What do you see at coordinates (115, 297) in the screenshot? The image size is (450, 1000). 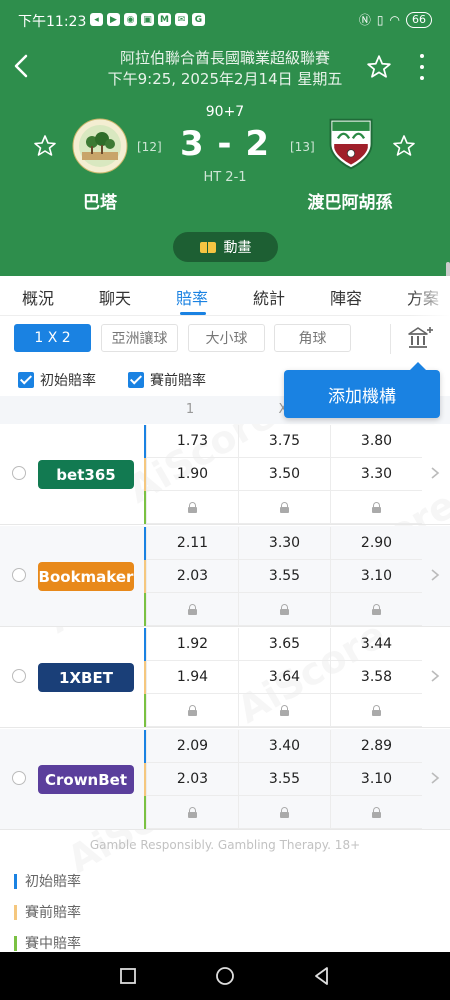 I see `tab-chat: 聊天` at bounding box center [115, 297].